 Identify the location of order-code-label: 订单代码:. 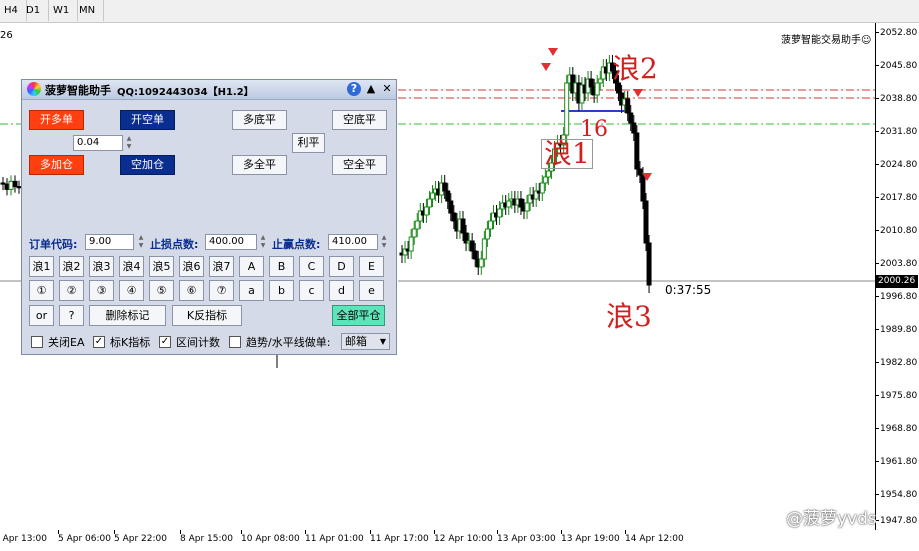
(53, 244).